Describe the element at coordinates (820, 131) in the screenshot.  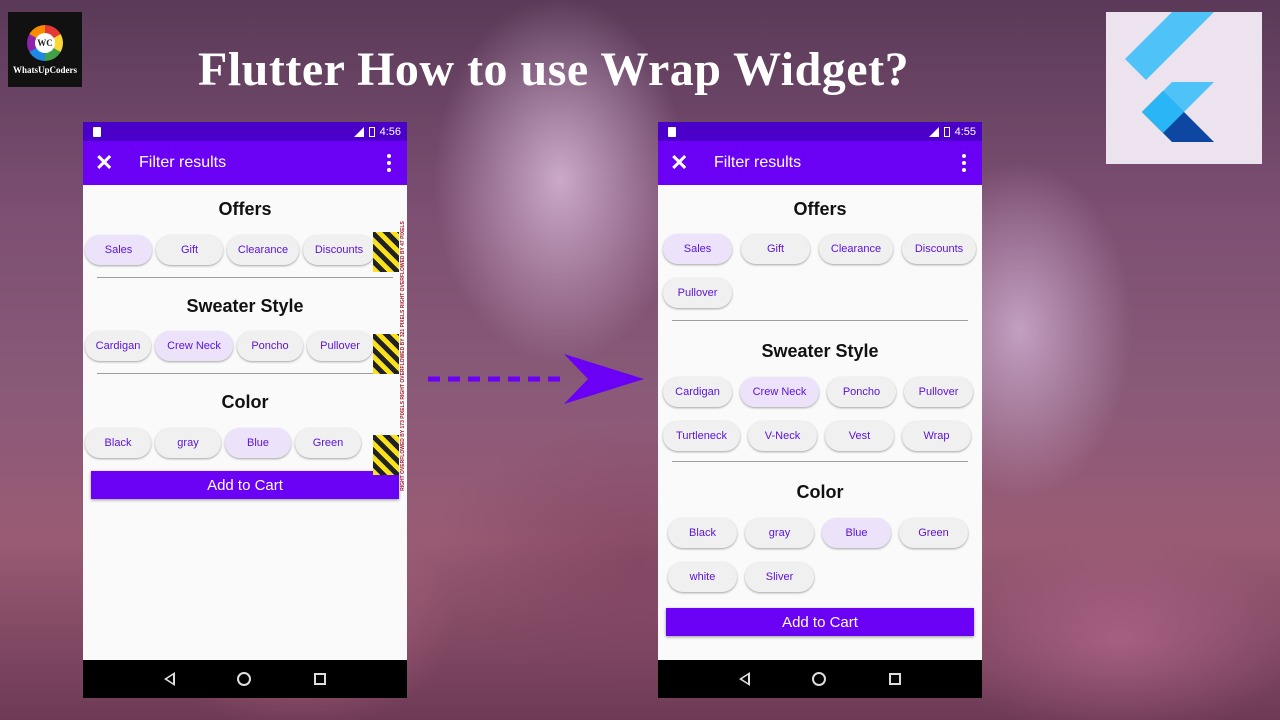
I see `status-bar: 4:55` at that location.